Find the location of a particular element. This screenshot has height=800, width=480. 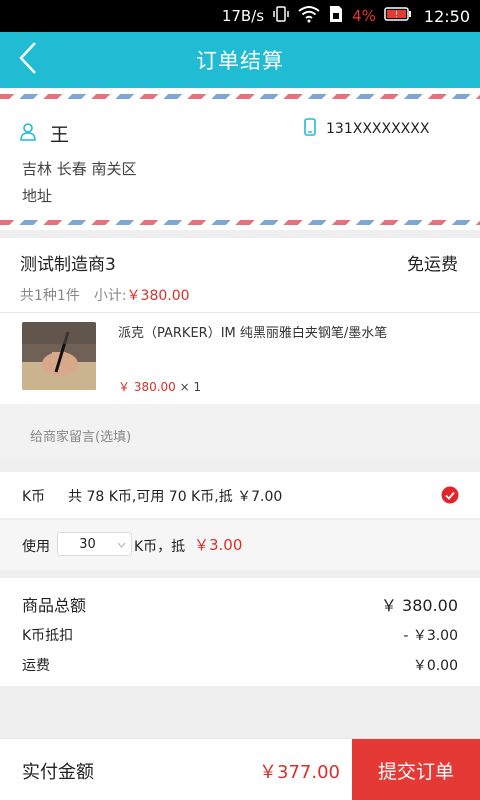

coin-use-row: 使用 30 K币，抵 ￥3.00 is located at coordinates (240, 545).